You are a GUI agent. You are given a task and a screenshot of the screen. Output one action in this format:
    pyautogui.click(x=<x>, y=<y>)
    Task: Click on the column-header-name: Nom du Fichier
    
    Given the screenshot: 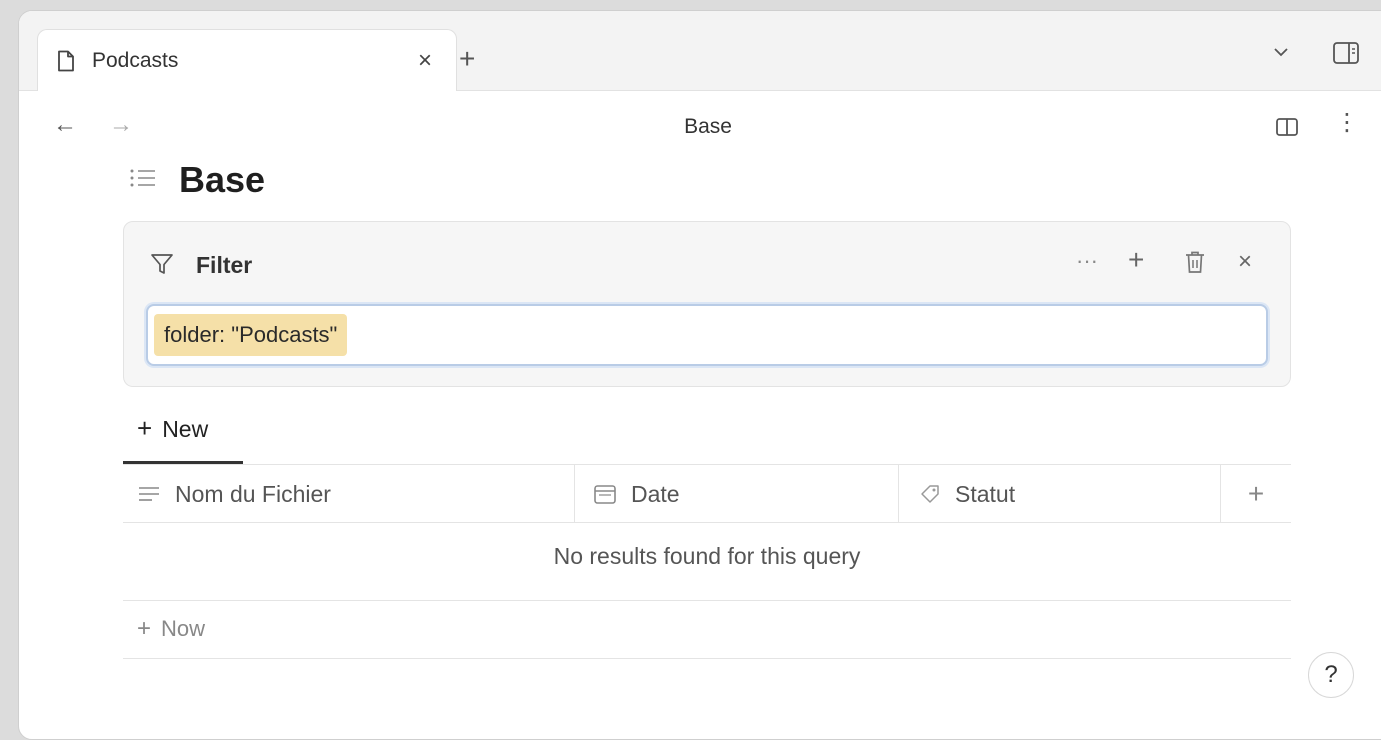 What is the action you would take?
    pyautogui.click(x=349, y=494)
    